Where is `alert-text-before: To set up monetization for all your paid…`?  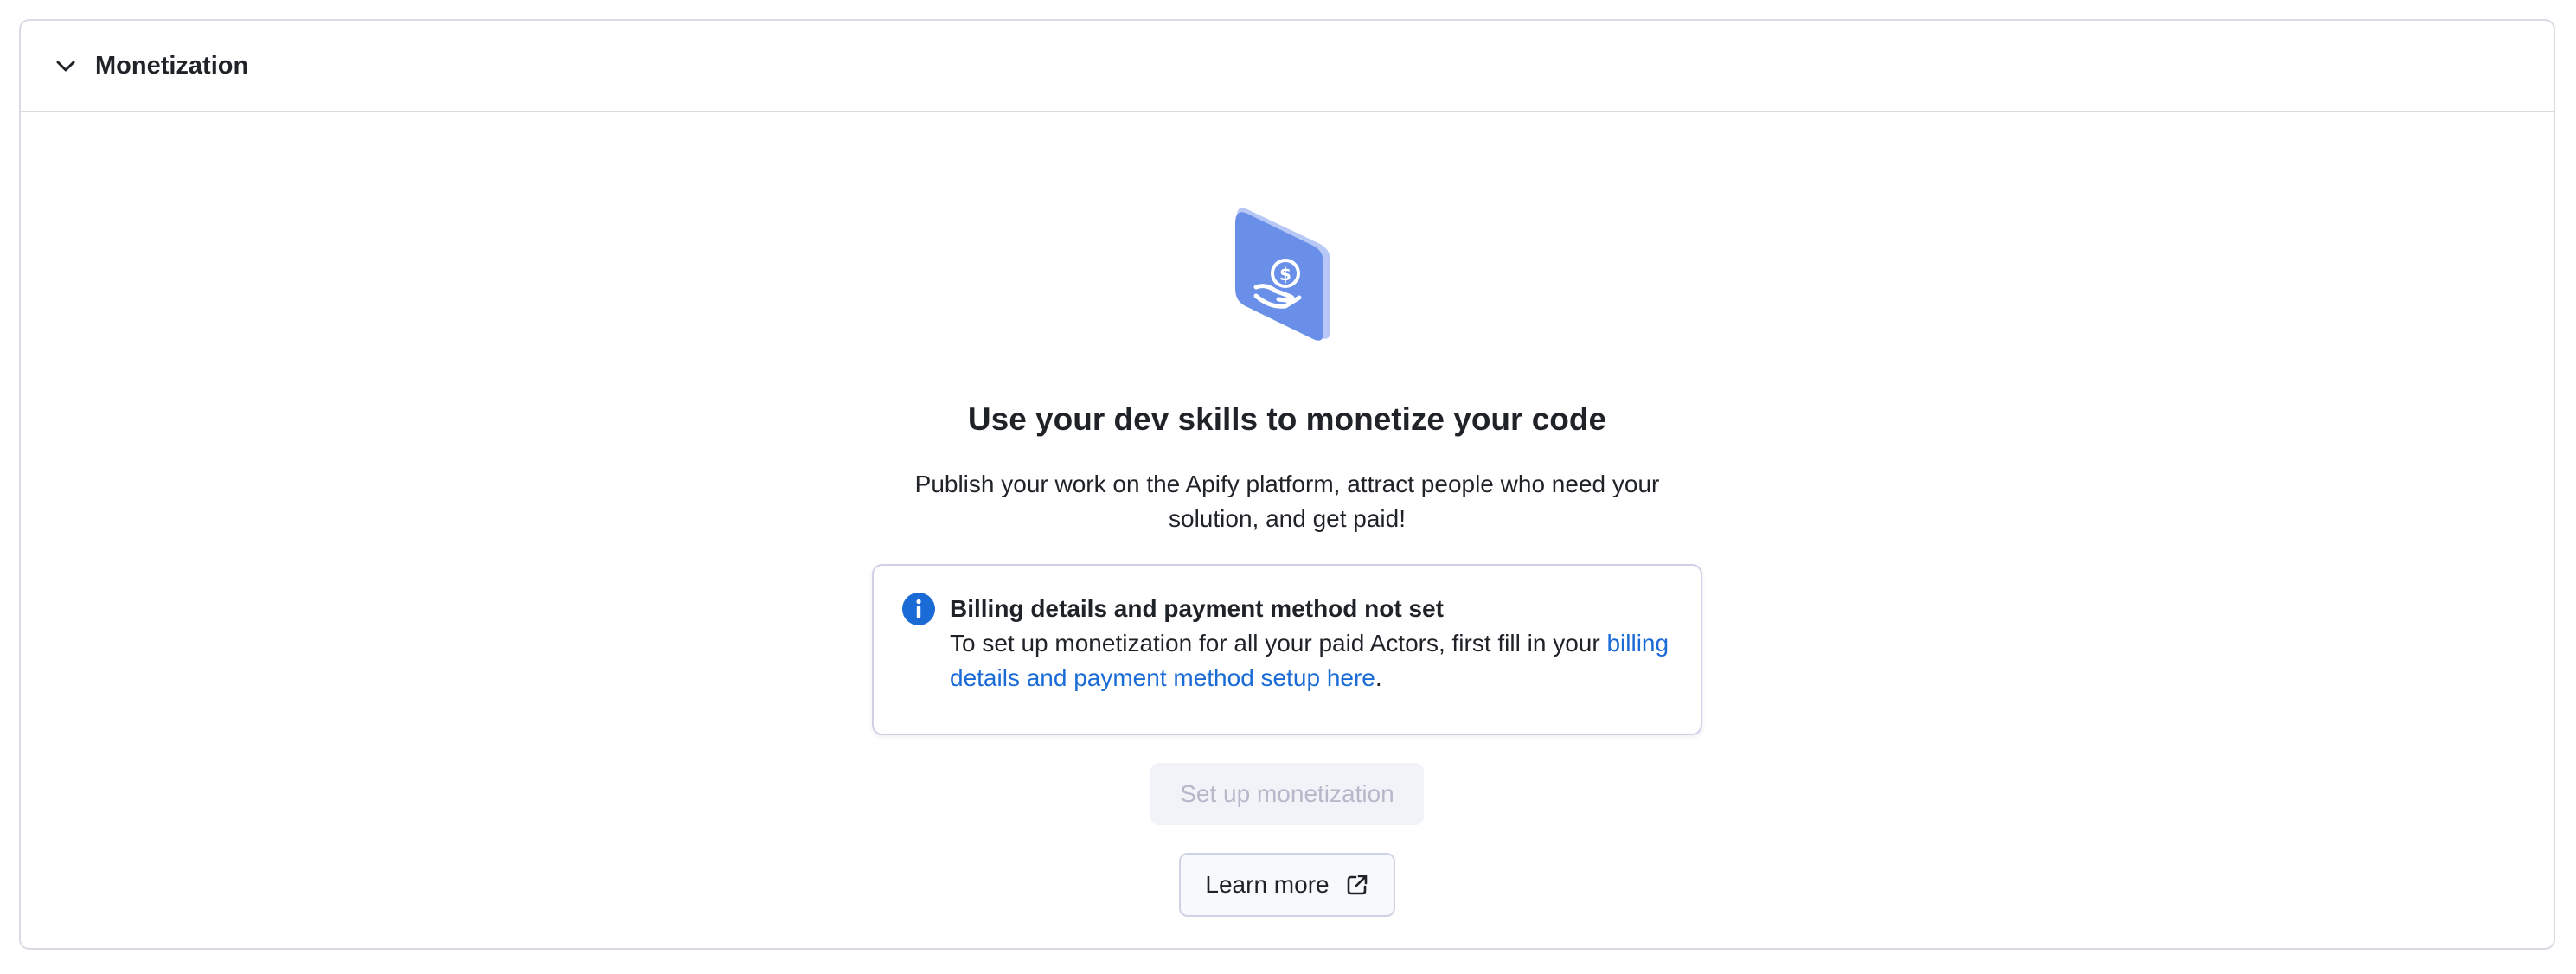 alert-text-before: To set up monetization for all your paid… is located at coordinates (1278, 644).